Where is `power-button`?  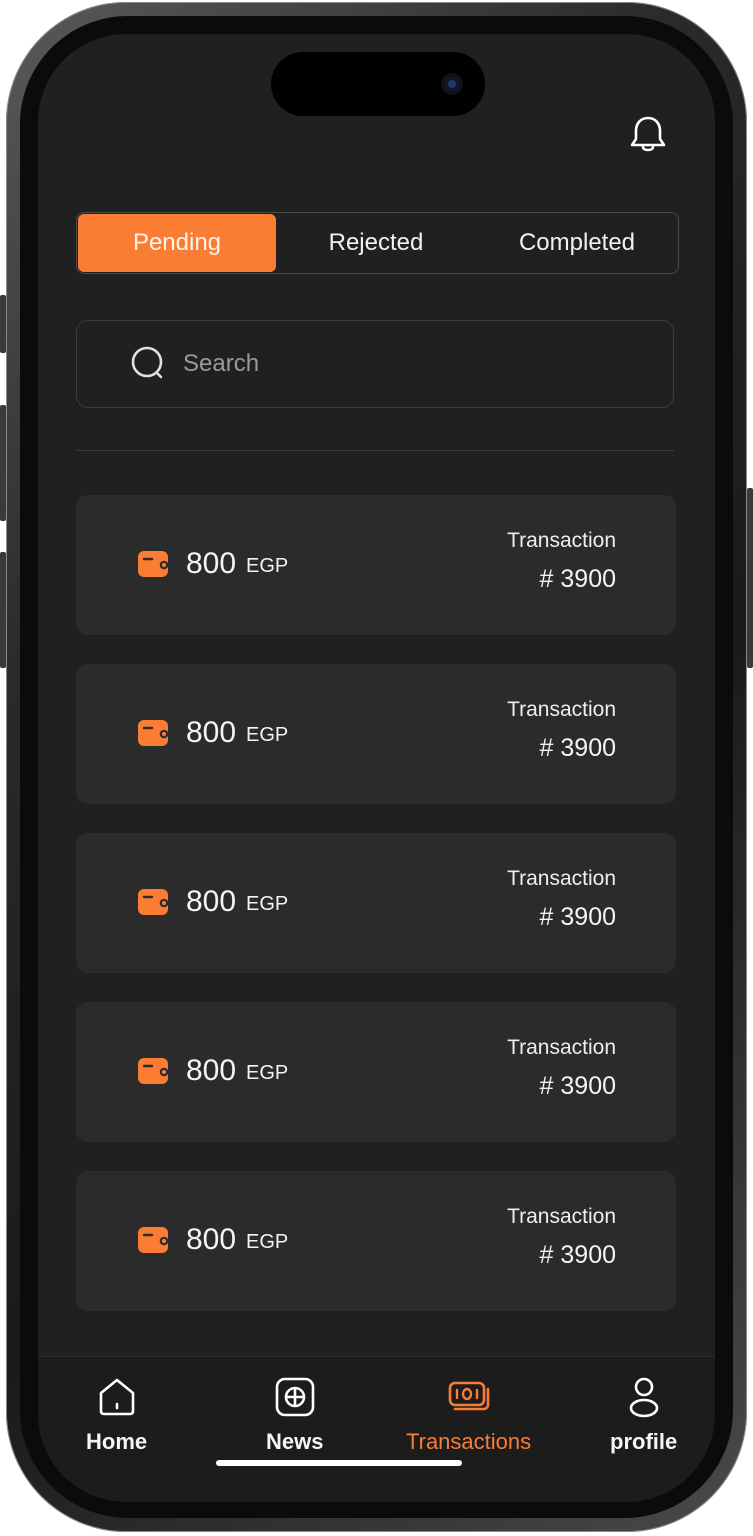
power-button is located at coordinates (750, 578).